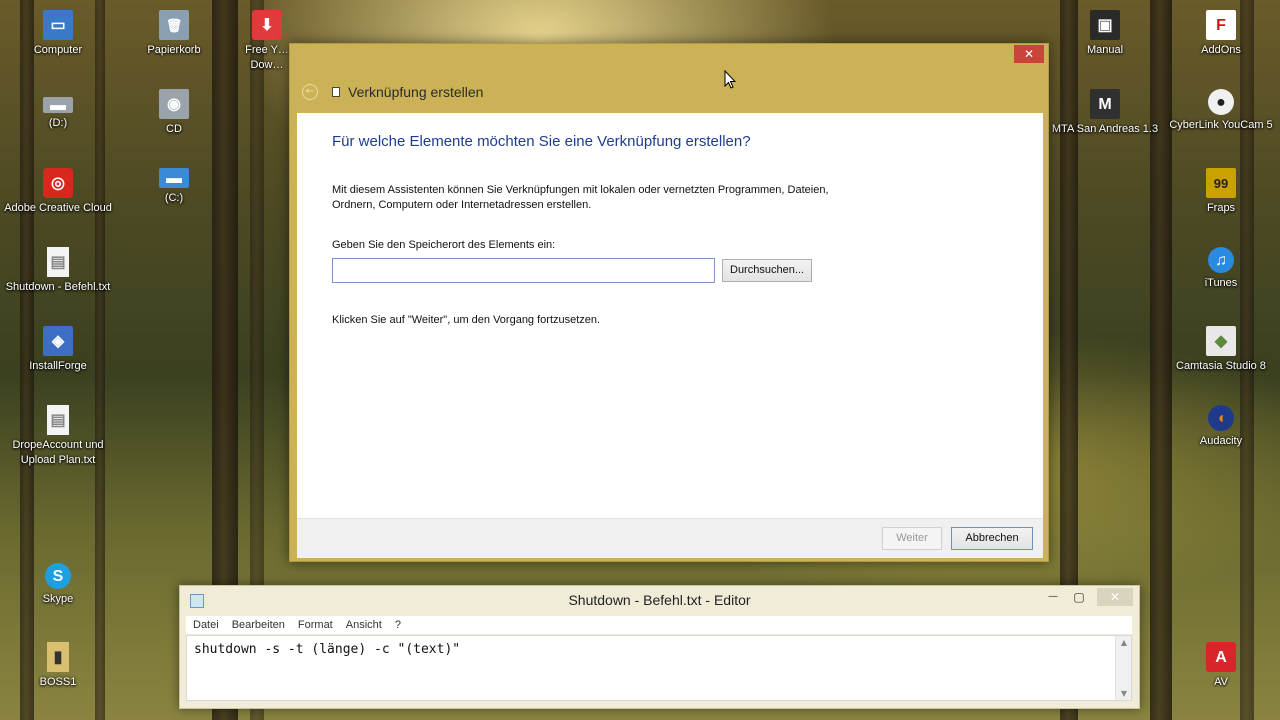  What do you see at coordinates (174, 104) in the screenshot?
I see `cd-drive-icon: ◉` at bounding box center [174, 104].